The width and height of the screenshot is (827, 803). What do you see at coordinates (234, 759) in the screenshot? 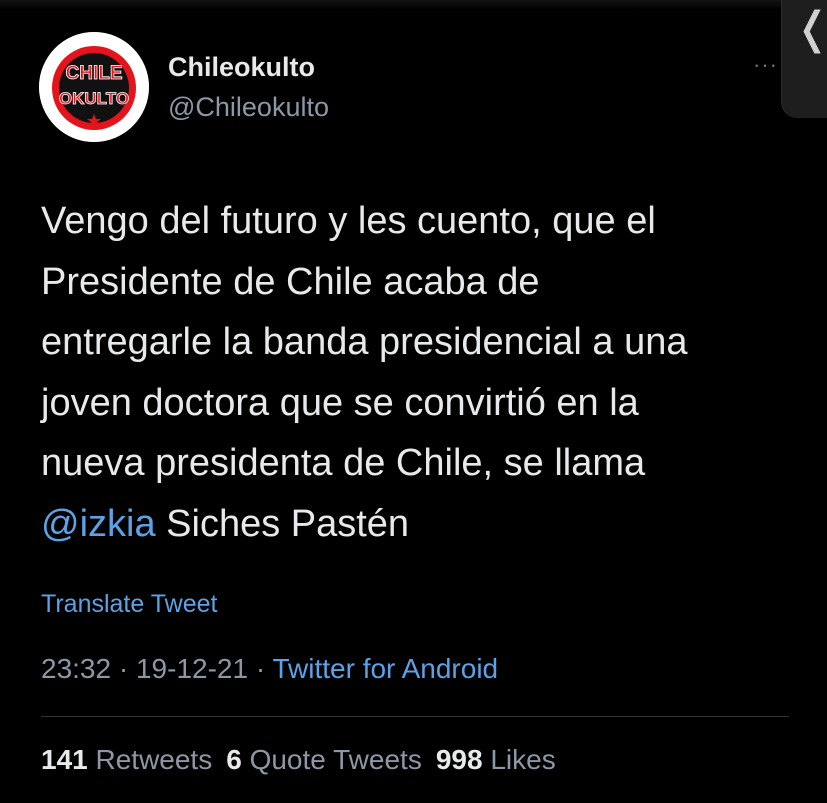
I see `quotes-count: 6` at bounding box center [234, 759].